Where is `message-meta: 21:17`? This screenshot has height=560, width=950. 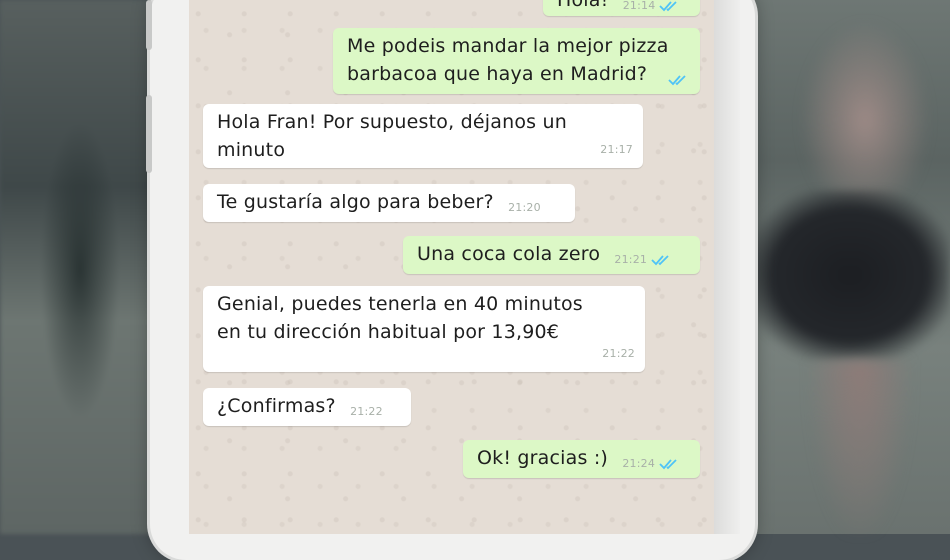
message-meta: 21:17 is located at coordinates (616, 150).